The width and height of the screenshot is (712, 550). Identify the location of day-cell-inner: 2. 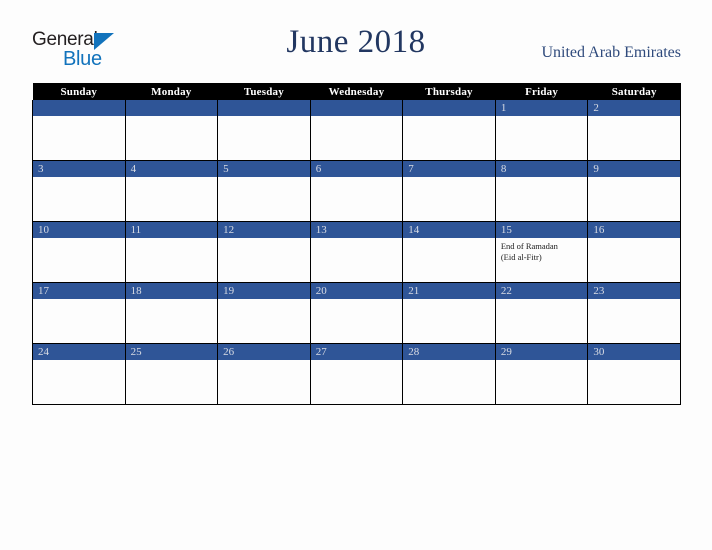
(634, 130).